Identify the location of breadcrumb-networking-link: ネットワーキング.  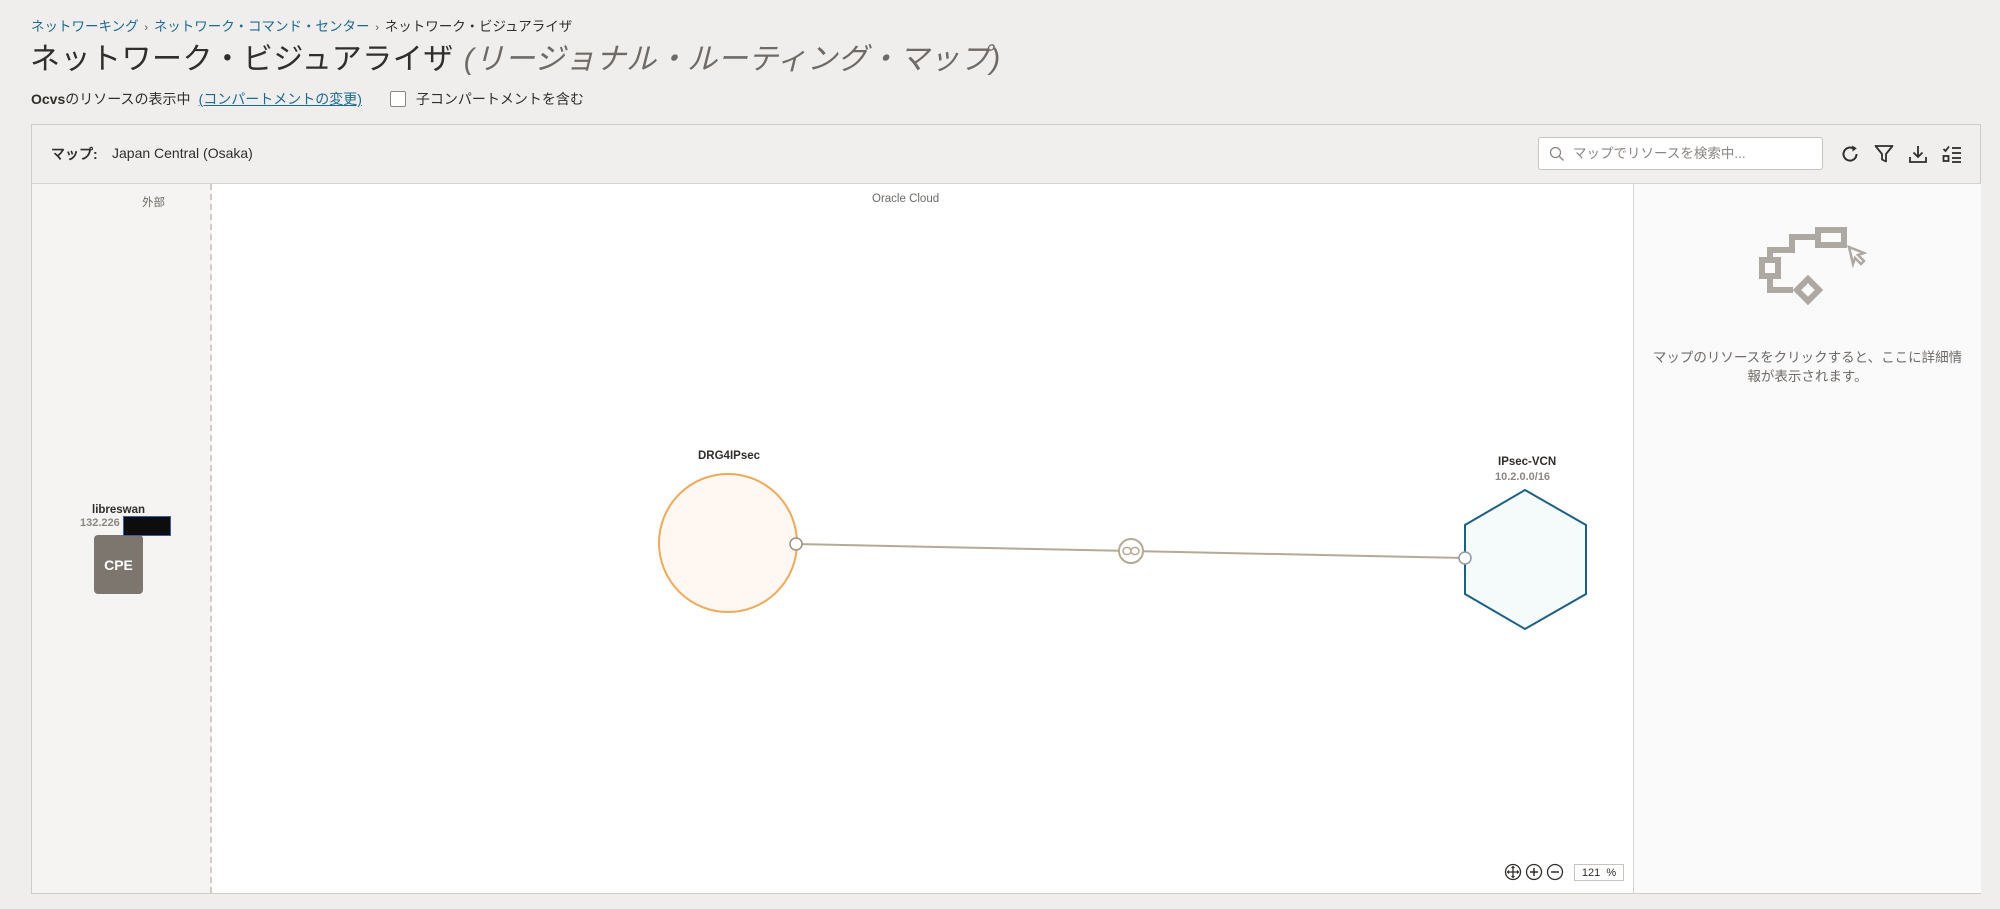
(85, 26).